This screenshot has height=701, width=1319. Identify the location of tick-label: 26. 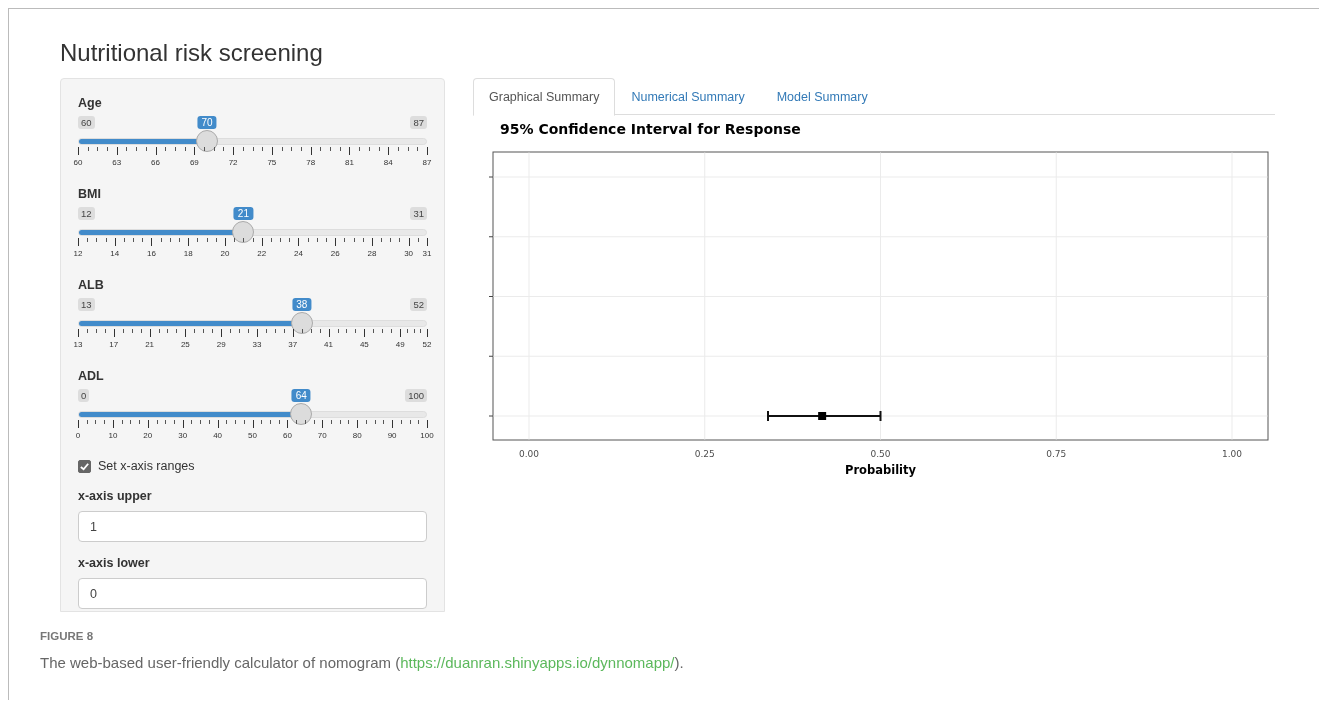
(335, 253).